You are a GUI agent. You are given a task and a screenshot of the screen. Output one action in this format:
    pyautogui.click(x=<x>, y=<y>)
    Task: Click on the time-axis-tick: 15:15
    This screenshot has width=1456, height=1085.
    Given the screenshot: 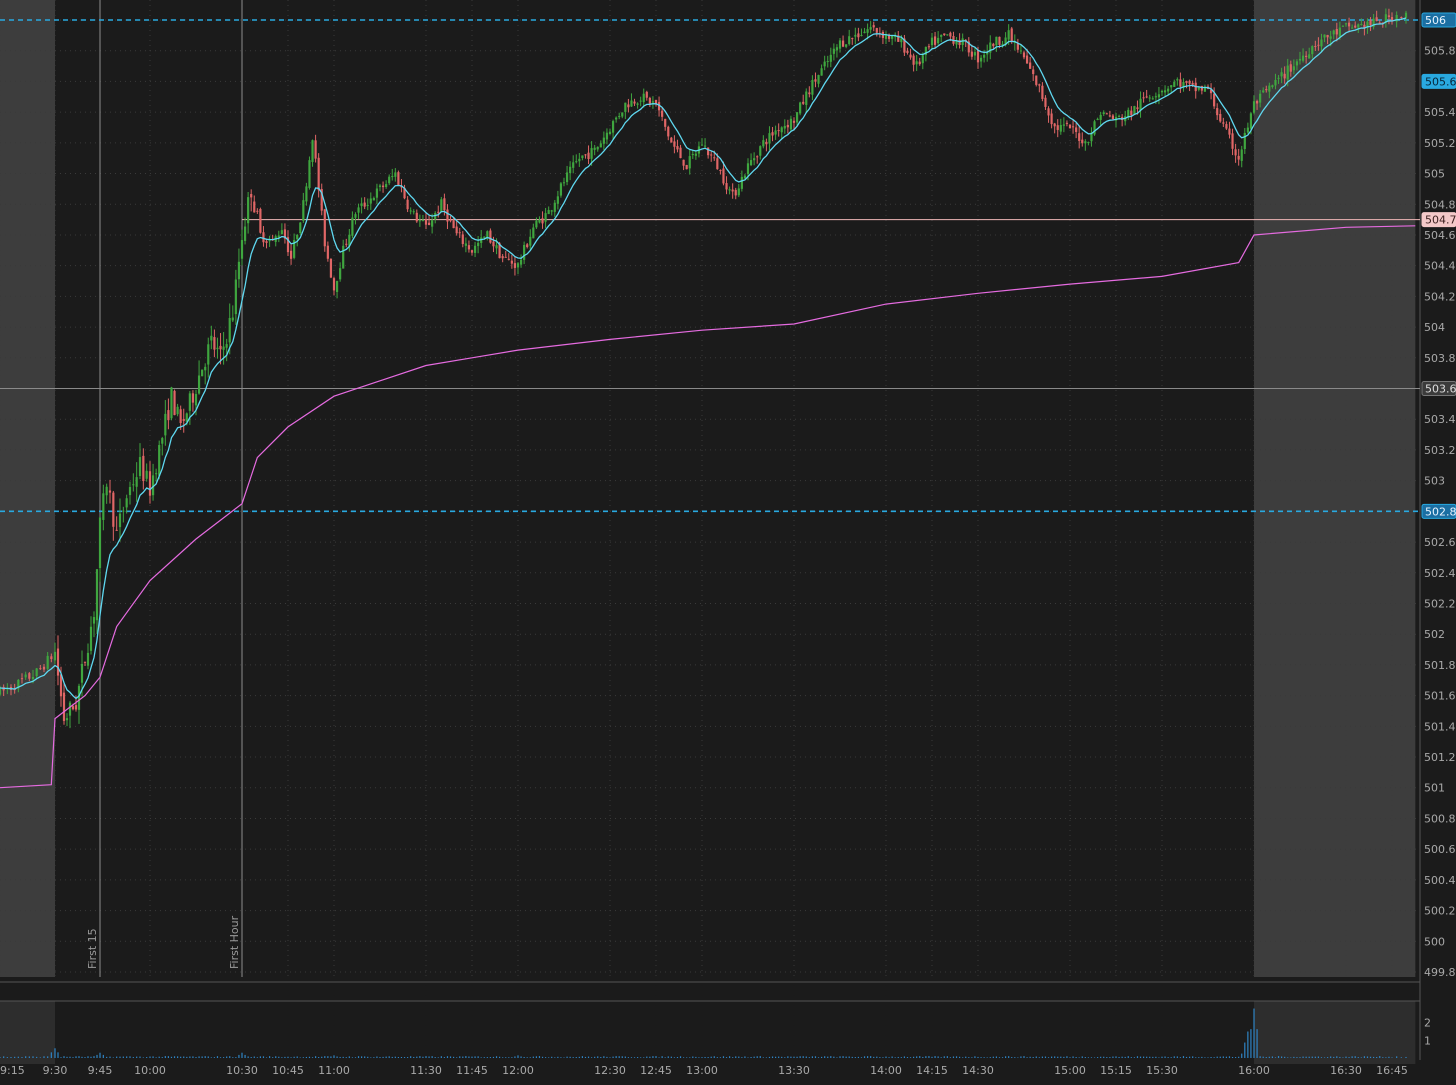 What is the action you would take?
    pyautogui.click(x=1116, y=1070)
    